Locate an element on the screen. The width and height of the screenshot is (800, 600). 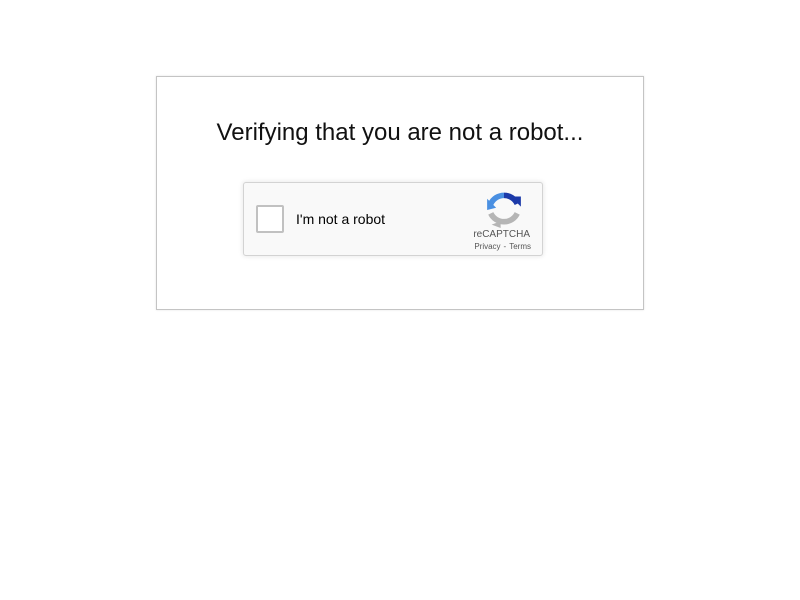
terms-link: Terms is located at coordinates (520, 246).